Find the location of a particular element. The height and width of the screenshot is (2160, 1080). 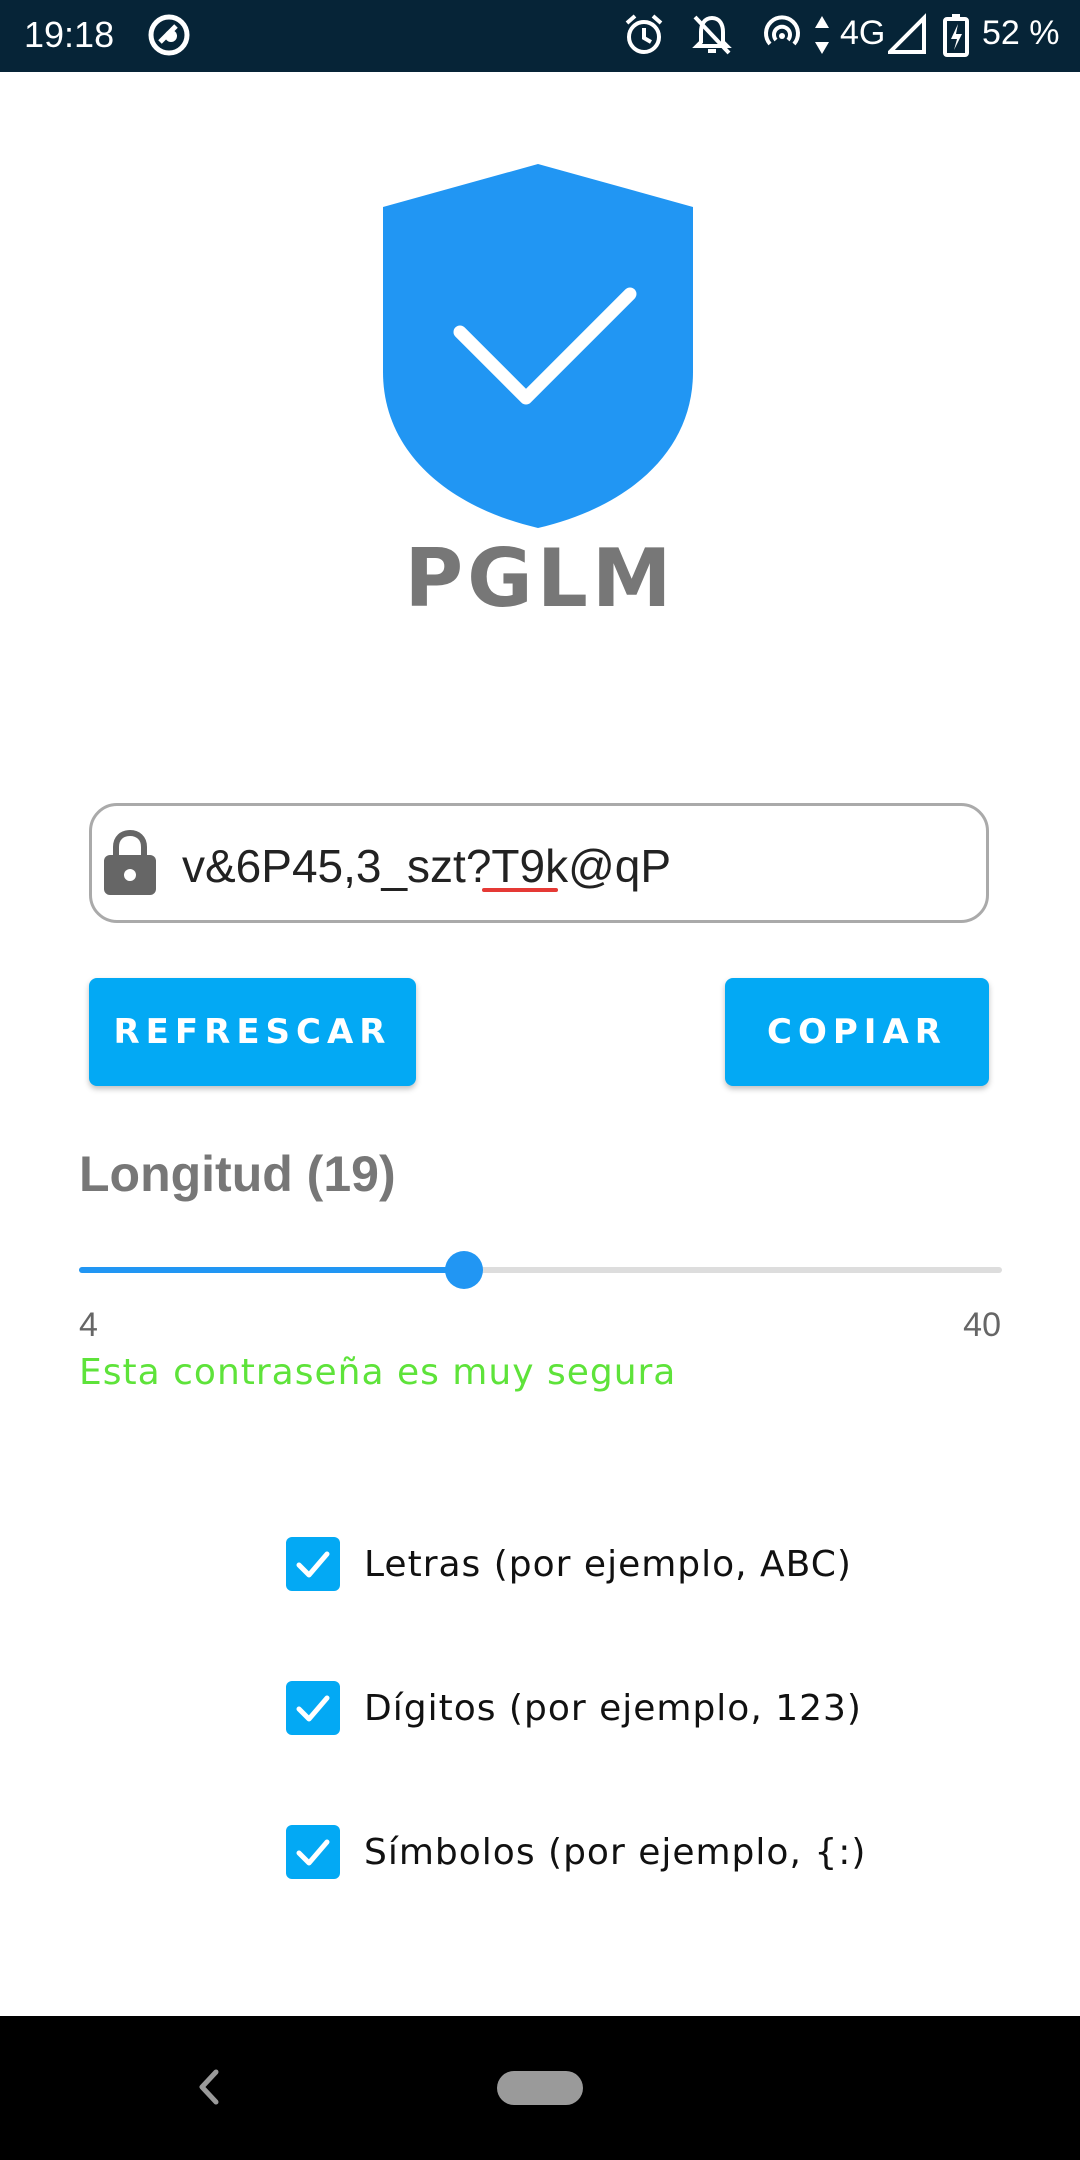

battery-level: 52 % is located at coordinates (1021, 33).